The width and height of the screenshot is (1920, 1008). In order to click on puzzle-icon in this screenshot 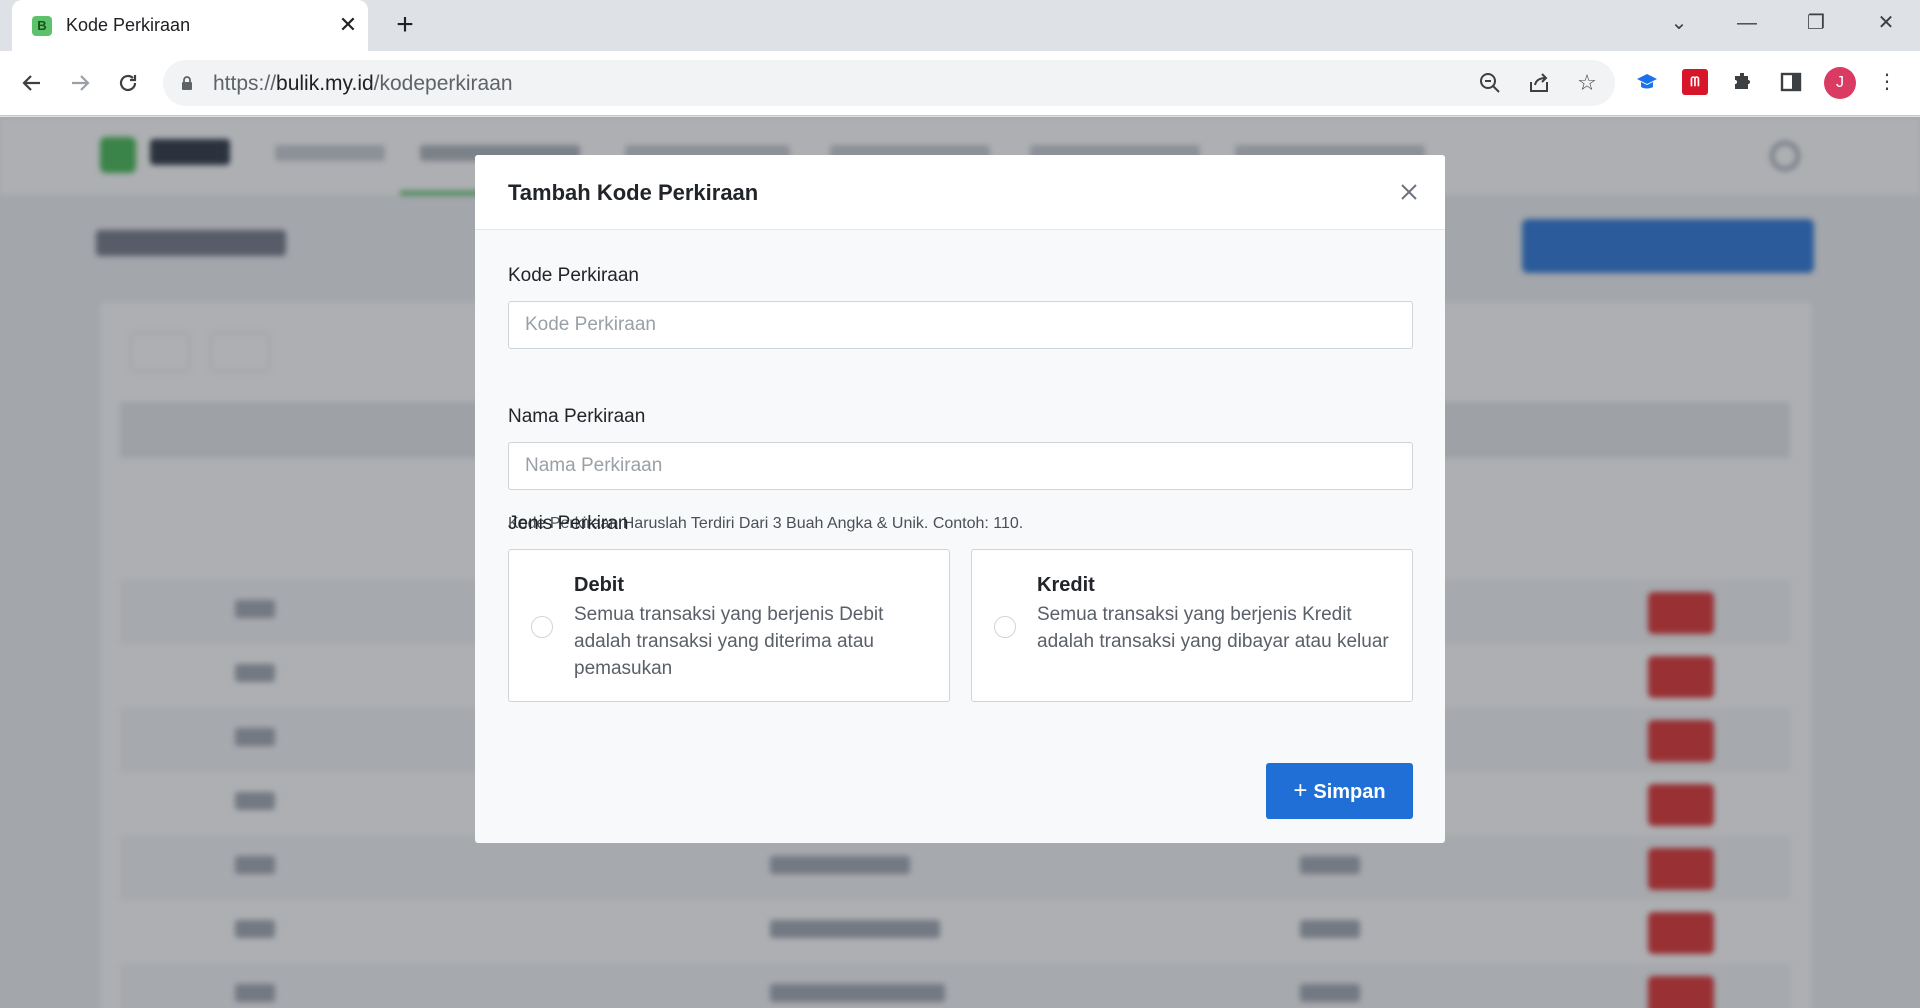, I will do `click(1743, 82)`.